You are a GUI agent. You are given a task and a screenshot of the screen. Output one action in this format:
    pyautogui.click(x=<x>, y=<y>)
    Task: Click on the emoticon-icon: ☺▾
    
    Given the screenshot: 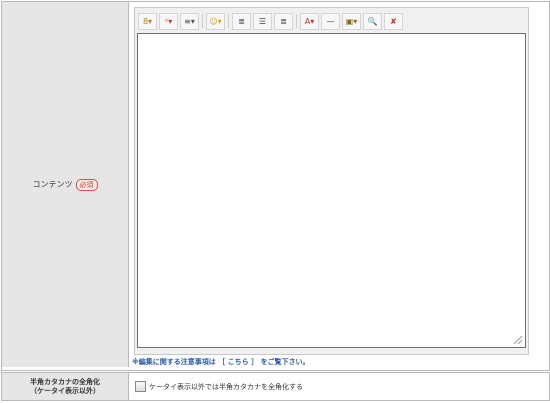 What is the action you would take?
    pyautogui.click(x=215, y=21)
    